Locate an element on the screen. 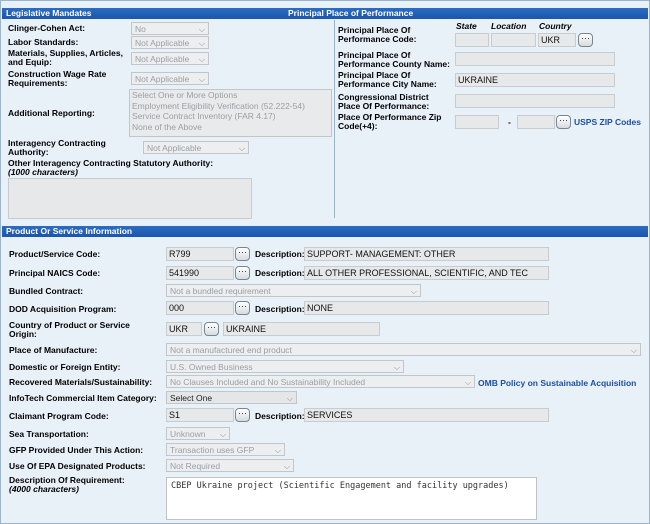  bundled-label: Bundled Contract: is located at coordinates (46, 291).